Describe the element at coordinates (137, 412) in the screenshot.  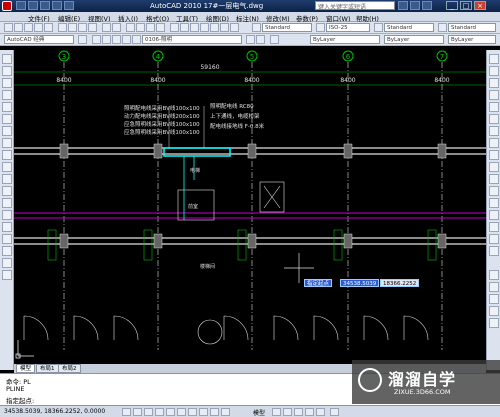
I see `grid-toggle` at that location.